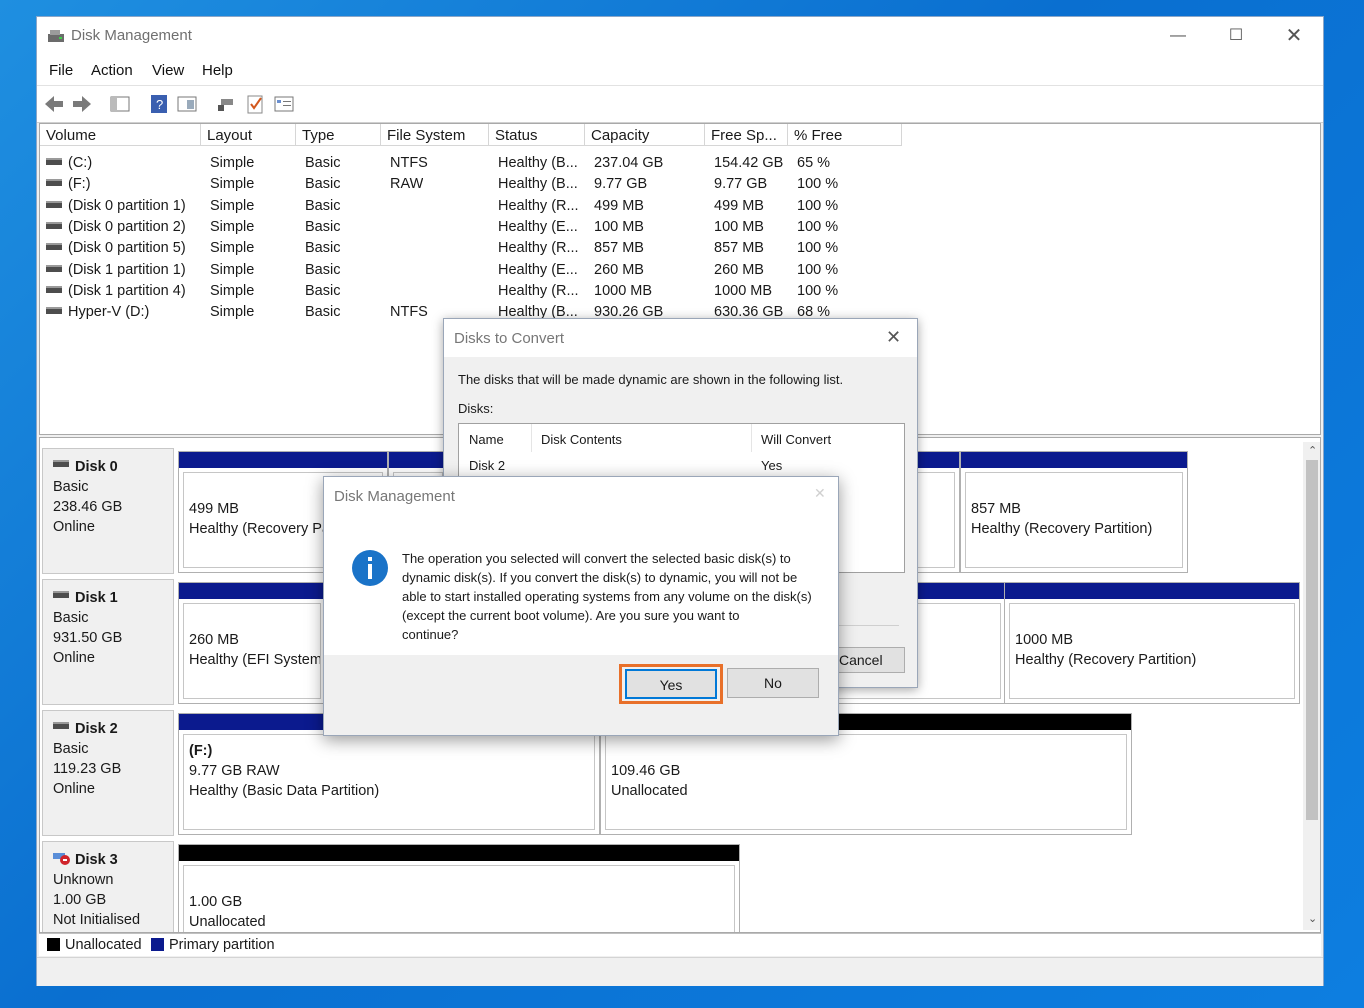 The image size is (1364, 1008). Describe the element at coordinates (127, 205) in the screenshot. I see `volume-label: (Disk 0 partition 1)` at that location.